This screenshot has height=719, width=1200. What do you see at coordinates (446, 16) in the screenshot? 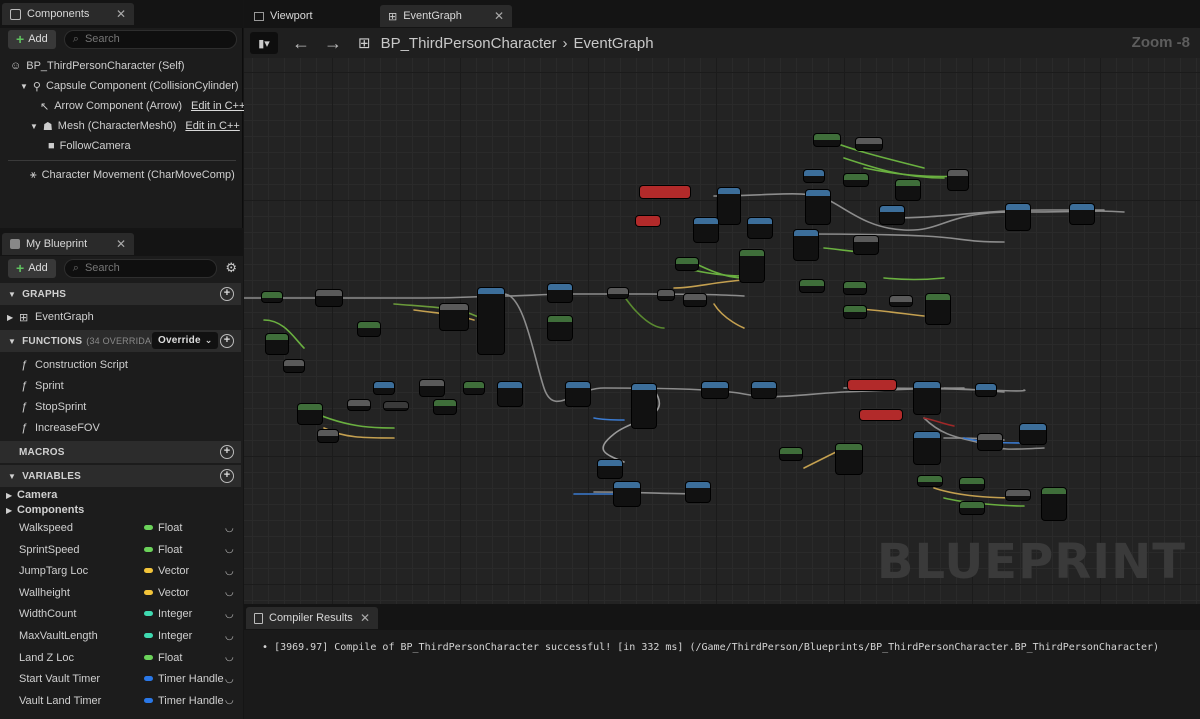
I see `tab-eventgraph: ⊞ EventGraph ✕` at bounding box center [446, 16].